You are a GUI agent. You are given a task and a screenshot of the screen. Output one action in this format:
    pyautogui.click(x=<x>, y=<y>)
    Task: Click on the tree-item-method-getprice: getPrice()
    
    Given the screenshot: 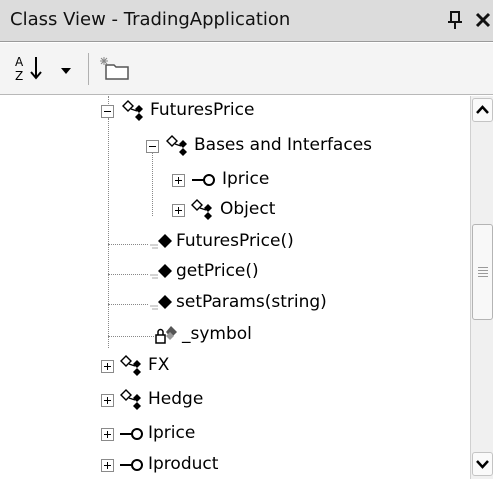 What is the action you would take?
    pyautogui.click(x=235, y=273)
    